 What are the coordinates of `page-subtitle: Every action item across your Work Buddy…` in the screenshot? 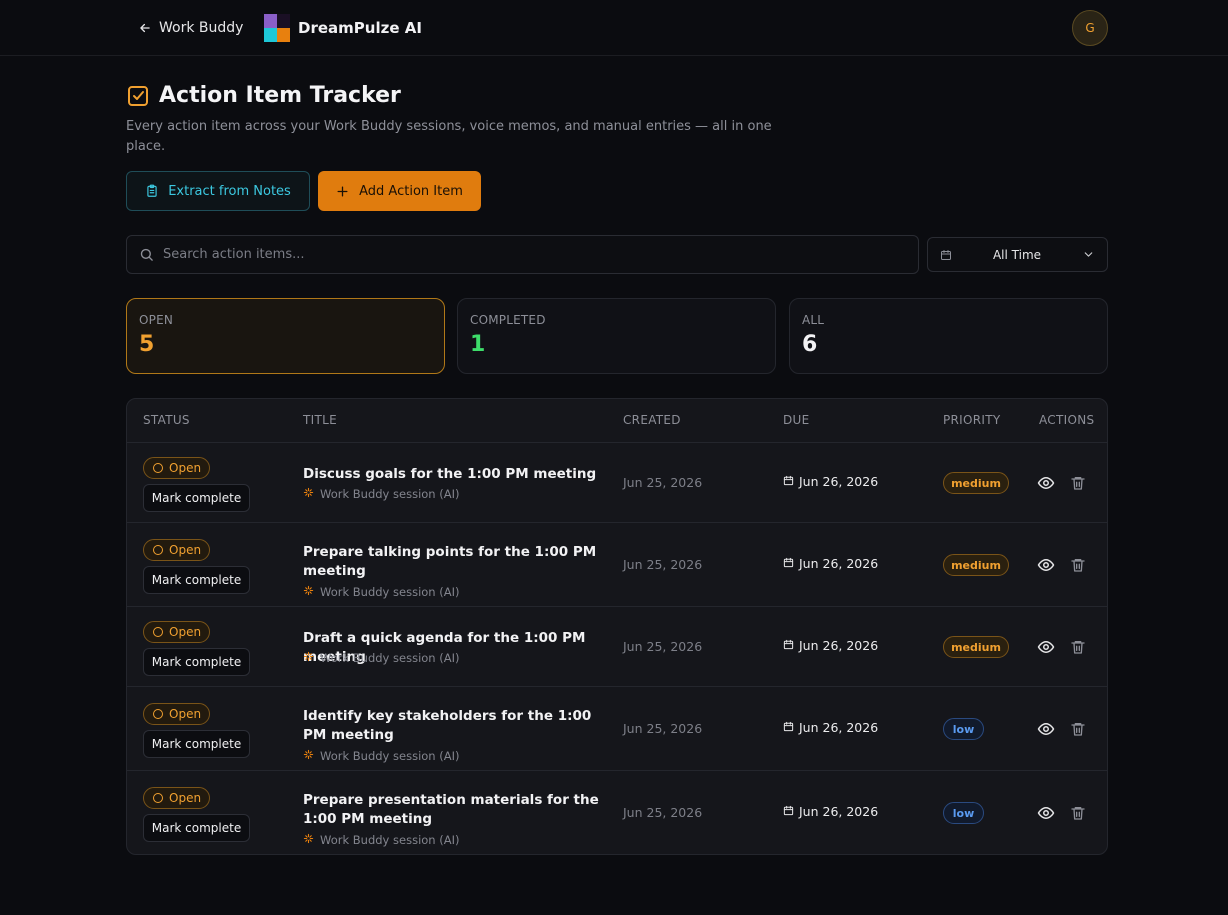 It's located at (449, 136).